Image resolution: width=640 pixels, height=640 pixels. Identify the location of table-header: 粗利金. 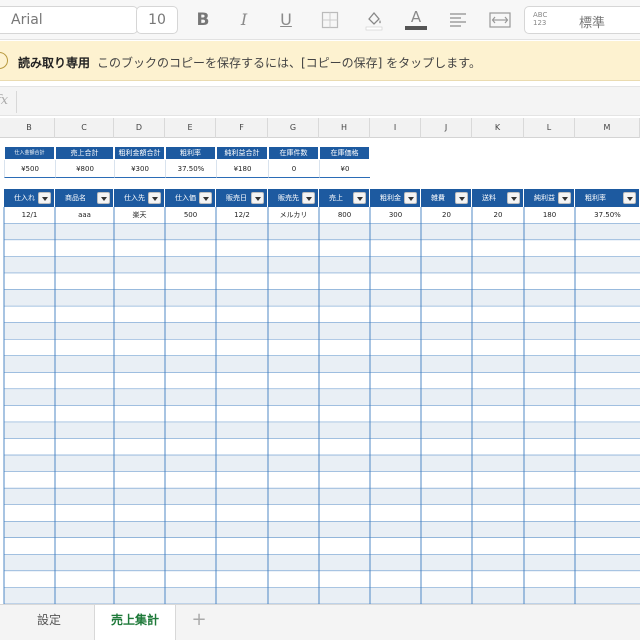
(395, 198).